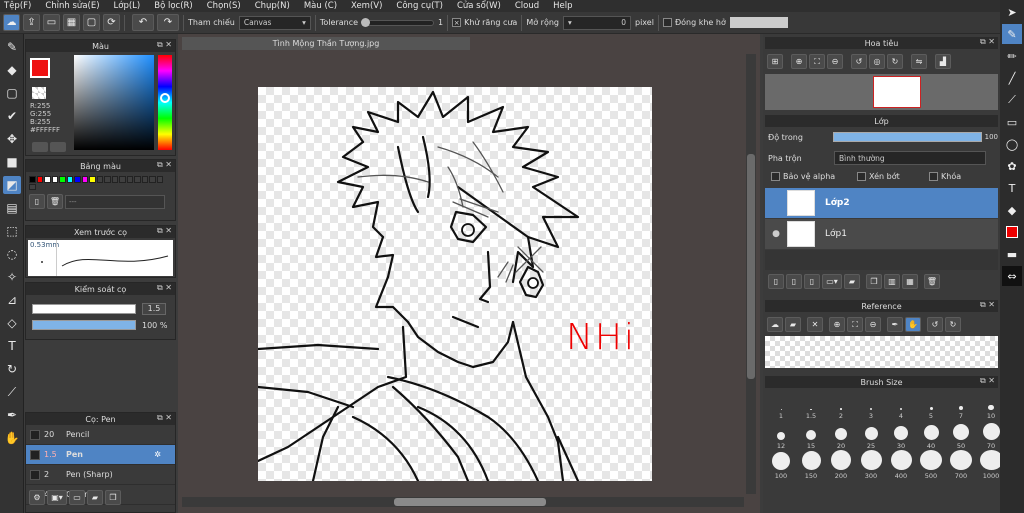 The width and height of the screenshot is (1024, 513). I want to click on menu-help: Help, so click(562, 6).